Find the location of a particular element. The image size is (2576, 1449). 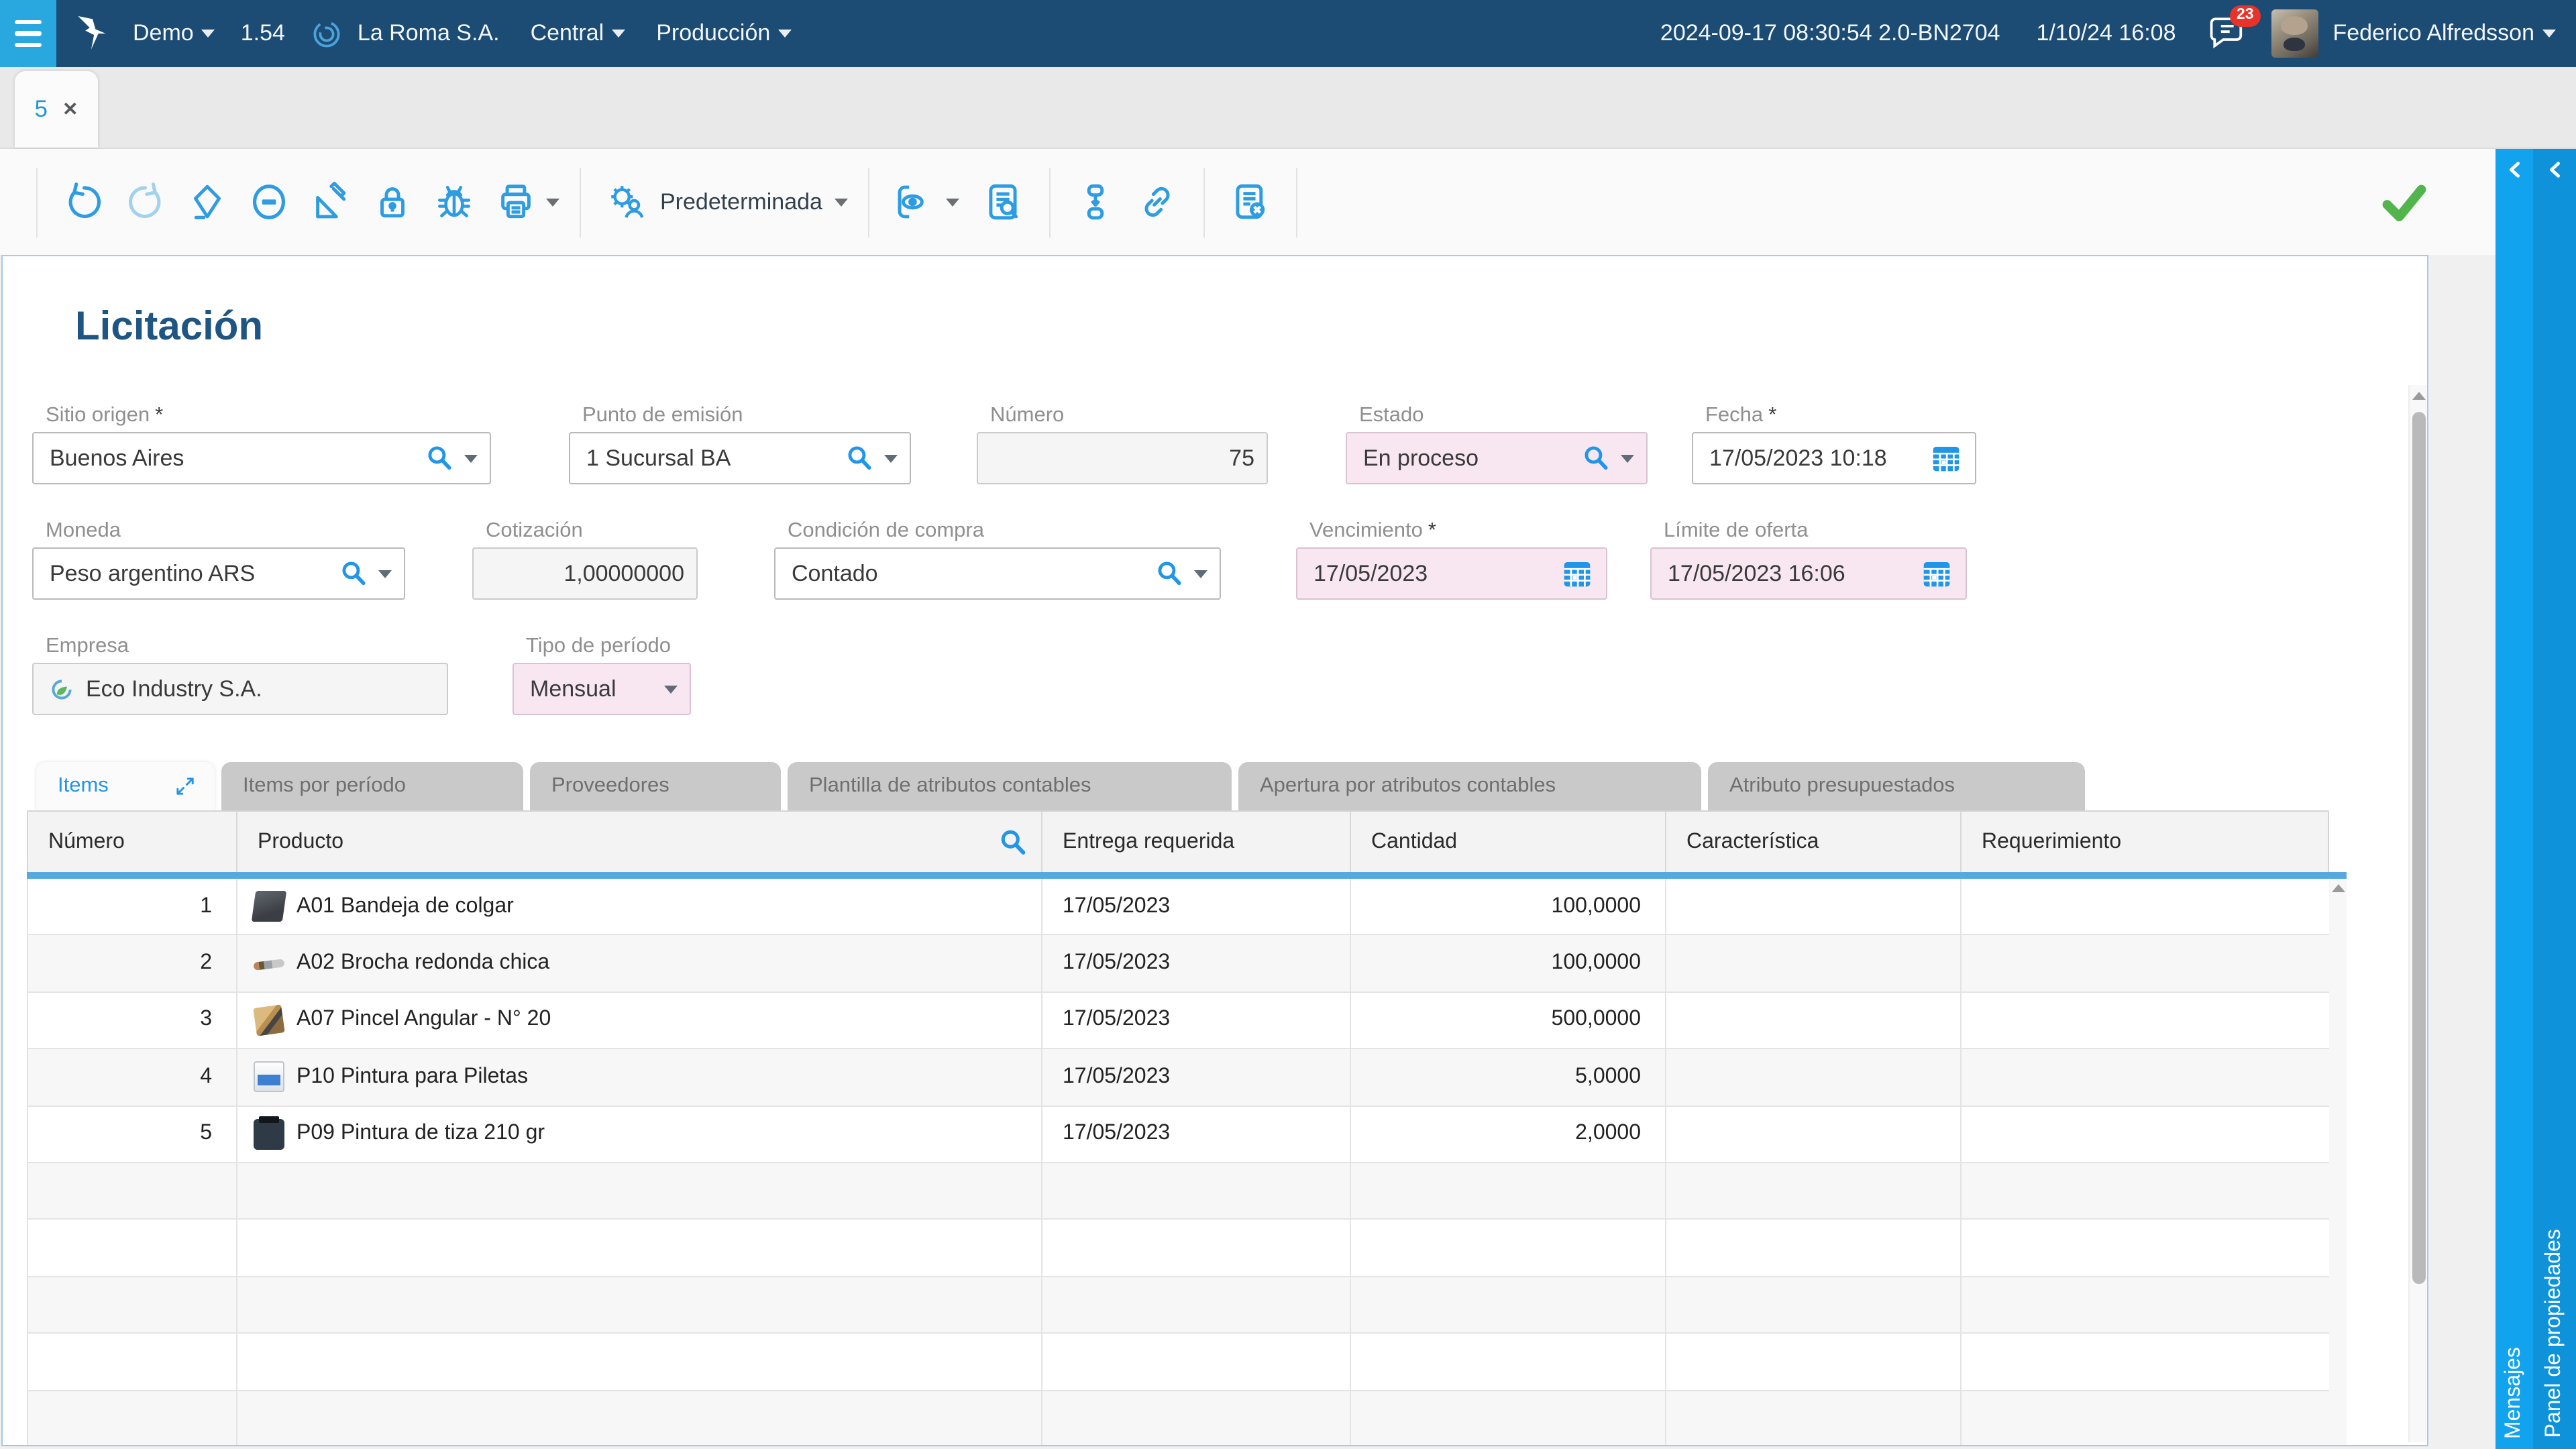

link-button is located at coordinates (1158, 202).